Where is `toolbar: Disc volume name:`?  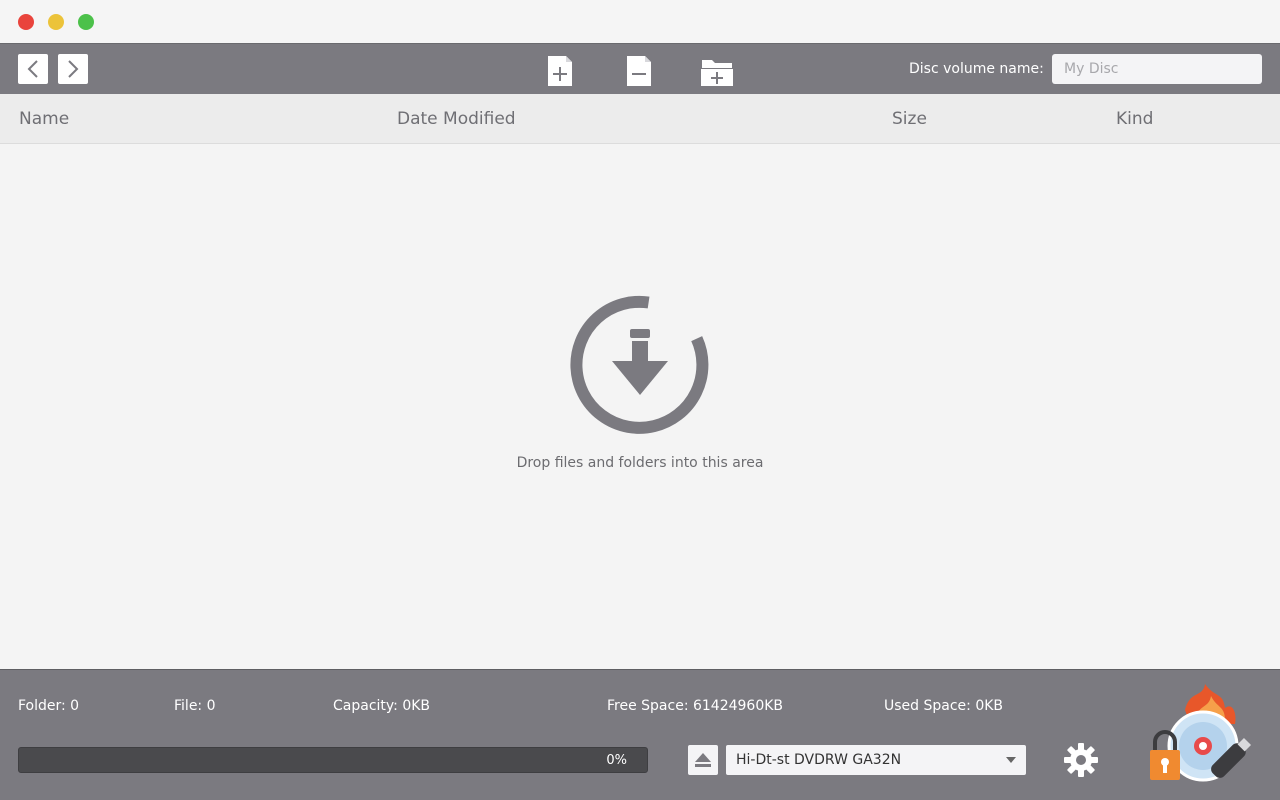 toolbar: Disc volume name: is located at coordinates (640, 69).